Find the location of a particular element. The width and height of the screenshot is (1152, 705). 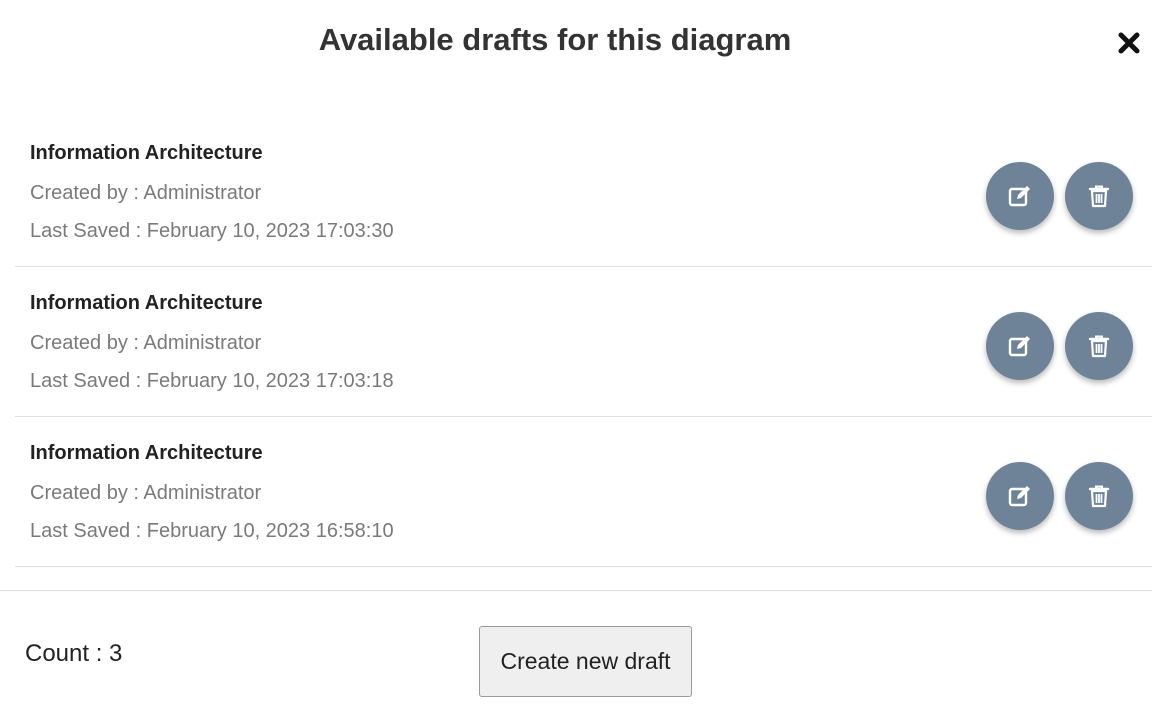

close-icon is located at coordinates (1129, 43).